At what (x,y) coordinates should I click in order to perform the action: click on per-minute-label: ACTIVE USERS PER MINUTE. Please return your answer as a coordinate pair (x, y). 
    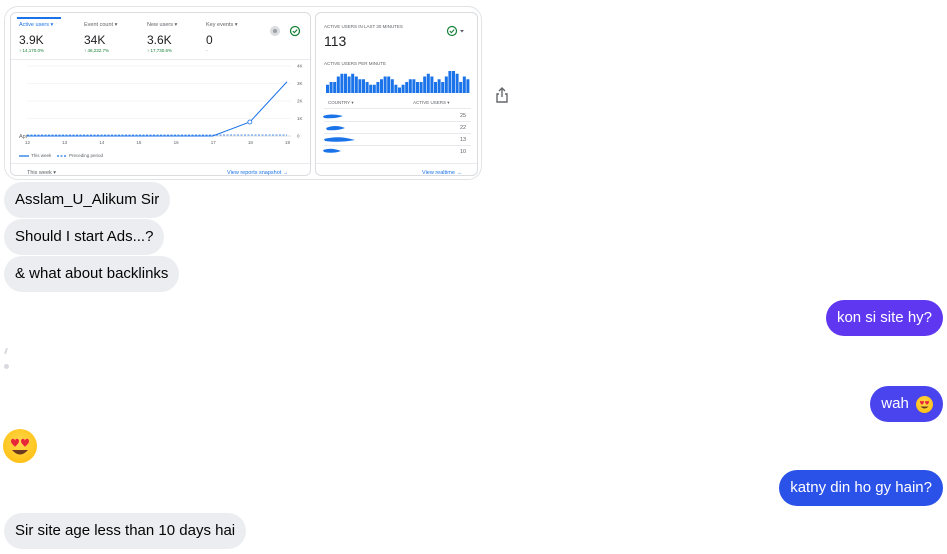
    Looking at the image, I should click on (355, 63).